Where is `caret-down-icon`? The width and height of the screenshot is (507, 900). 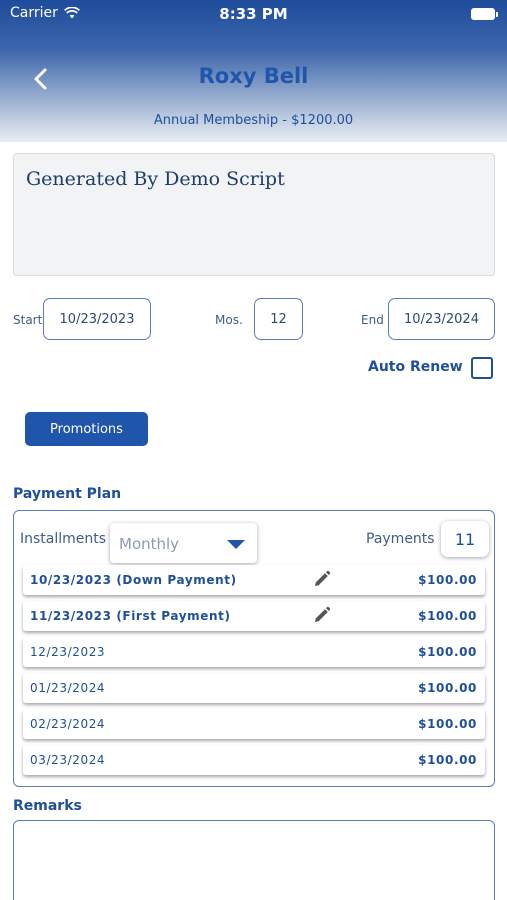 caret-down-icon is located at coordinates (236, 544).